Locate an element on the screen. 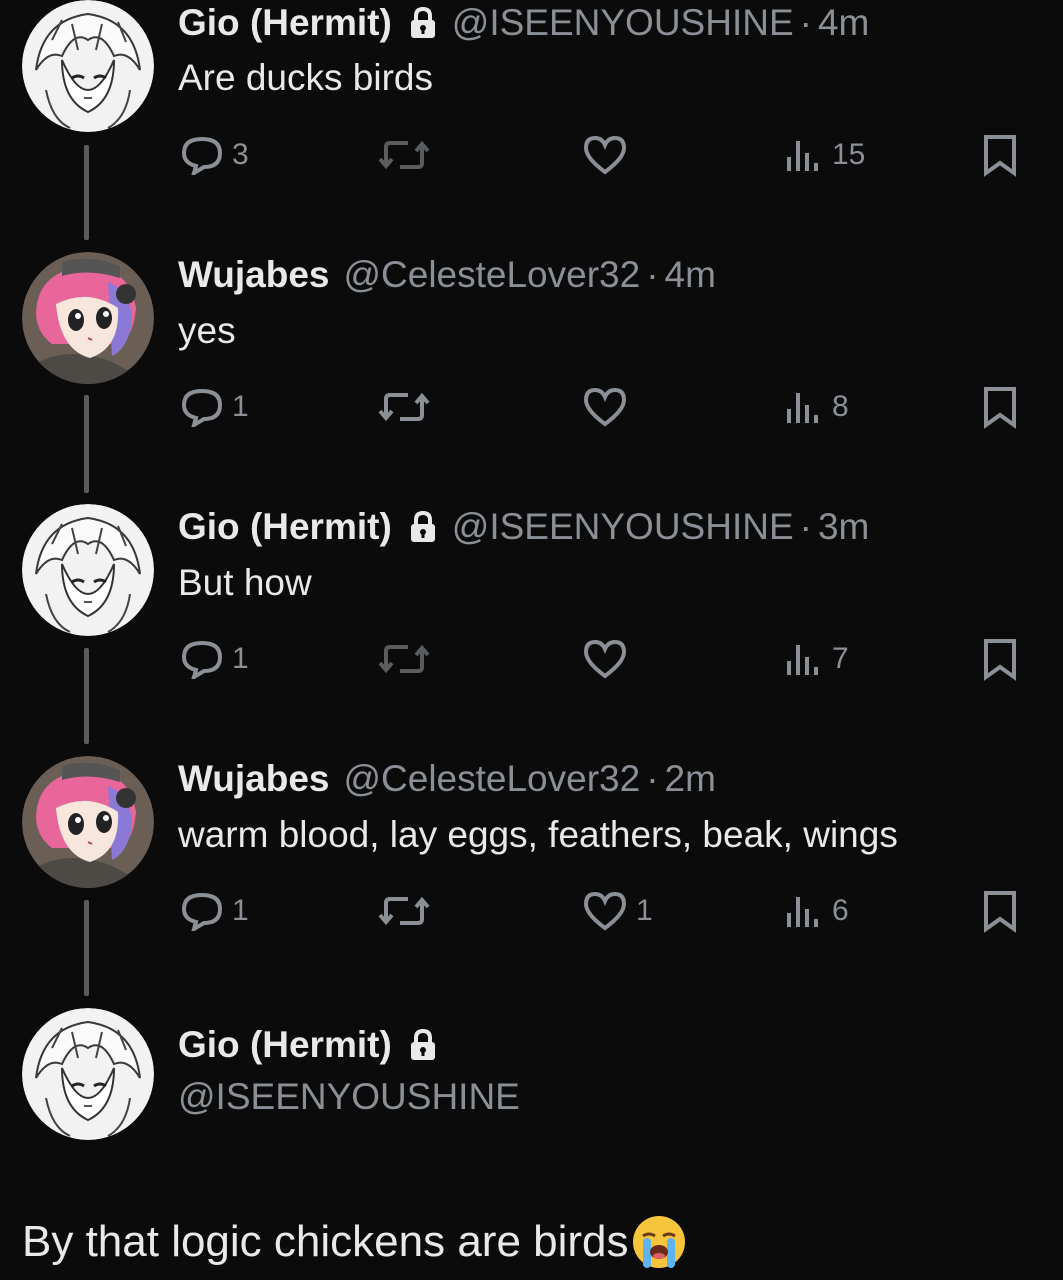 This screenshot has height=1280, width=1063. views-button: 8 is located at coordinates (816, 407).